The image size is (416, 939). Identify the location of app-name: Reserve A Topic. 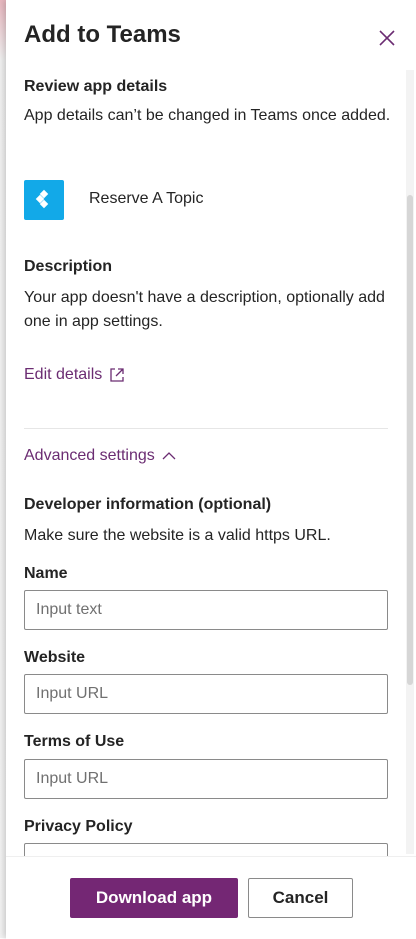
(146, 198).